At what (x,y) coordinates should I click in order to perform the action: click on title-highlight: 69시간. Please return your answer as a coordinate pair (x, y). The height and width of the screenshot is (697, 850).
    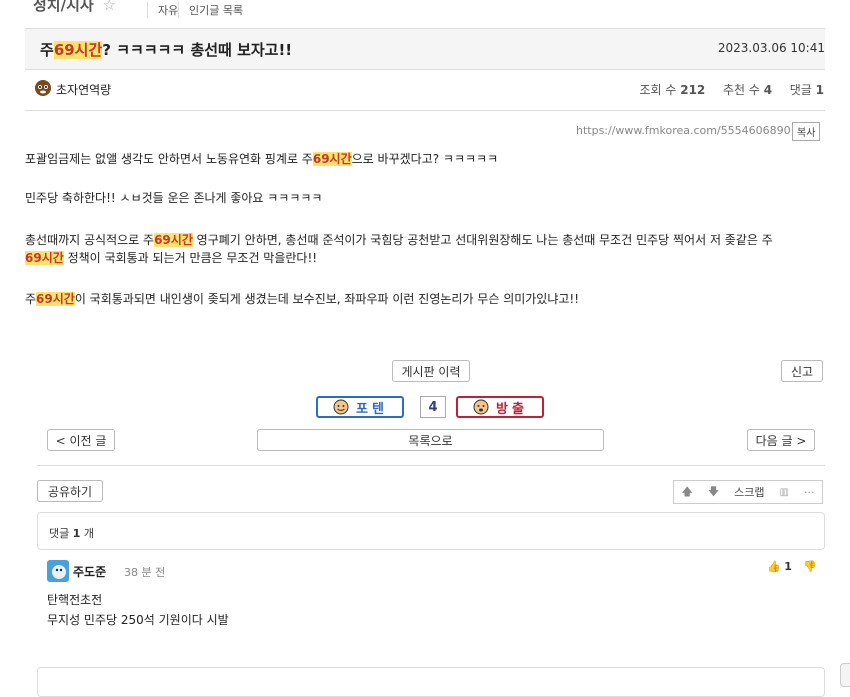
    Looking at the image, I should click on (78, 50).